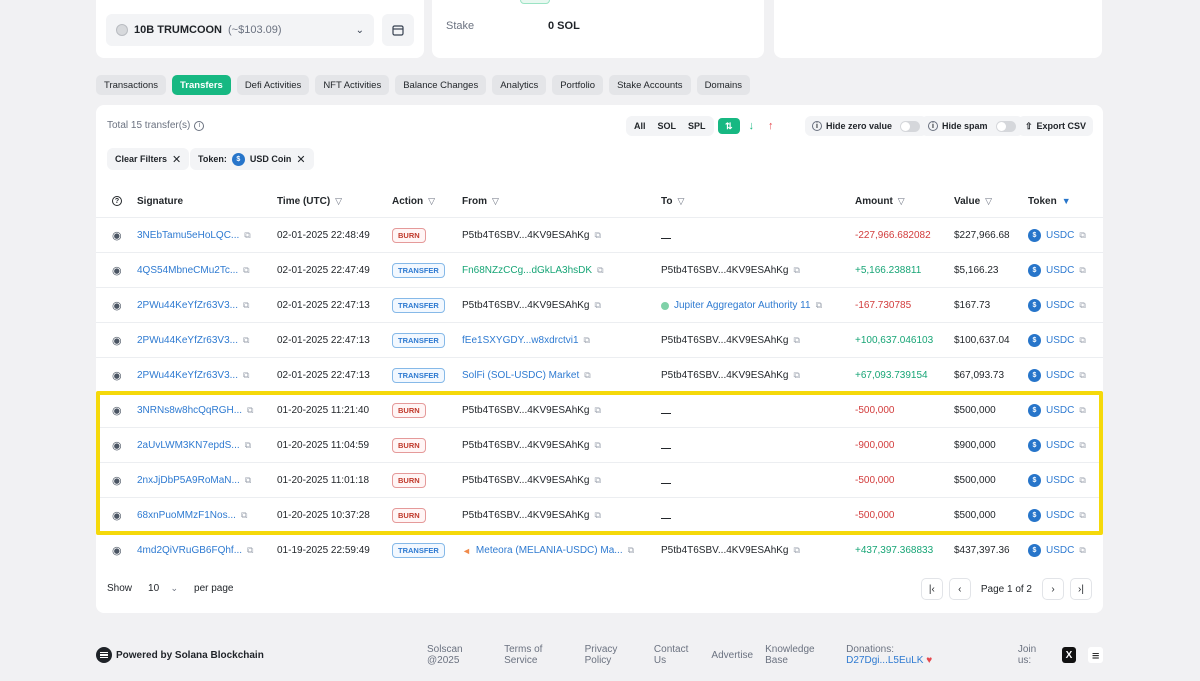 This screenshot has width=1200, height=681. What do you see at coordinates (240, 30) in the screenshot?
I see `token-holdings-select: 10B TRUMCOON (~$103.09) ⌄` at bounding box center [240, 30].